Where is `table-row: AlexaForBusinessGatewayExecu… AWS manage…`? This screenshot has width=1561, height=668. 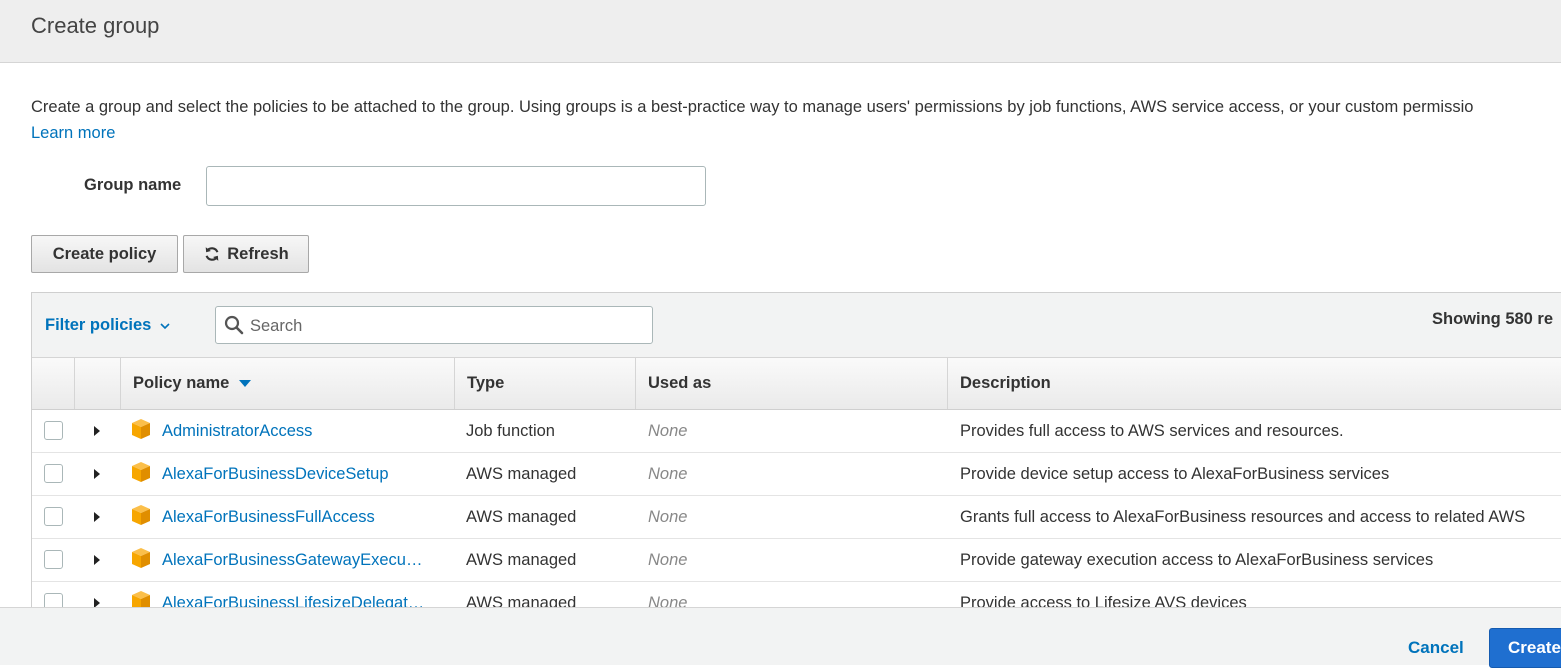
table-row: AlexaForBusinessGatewayExecu… AWS manage… is located at coordinates (796, 560).